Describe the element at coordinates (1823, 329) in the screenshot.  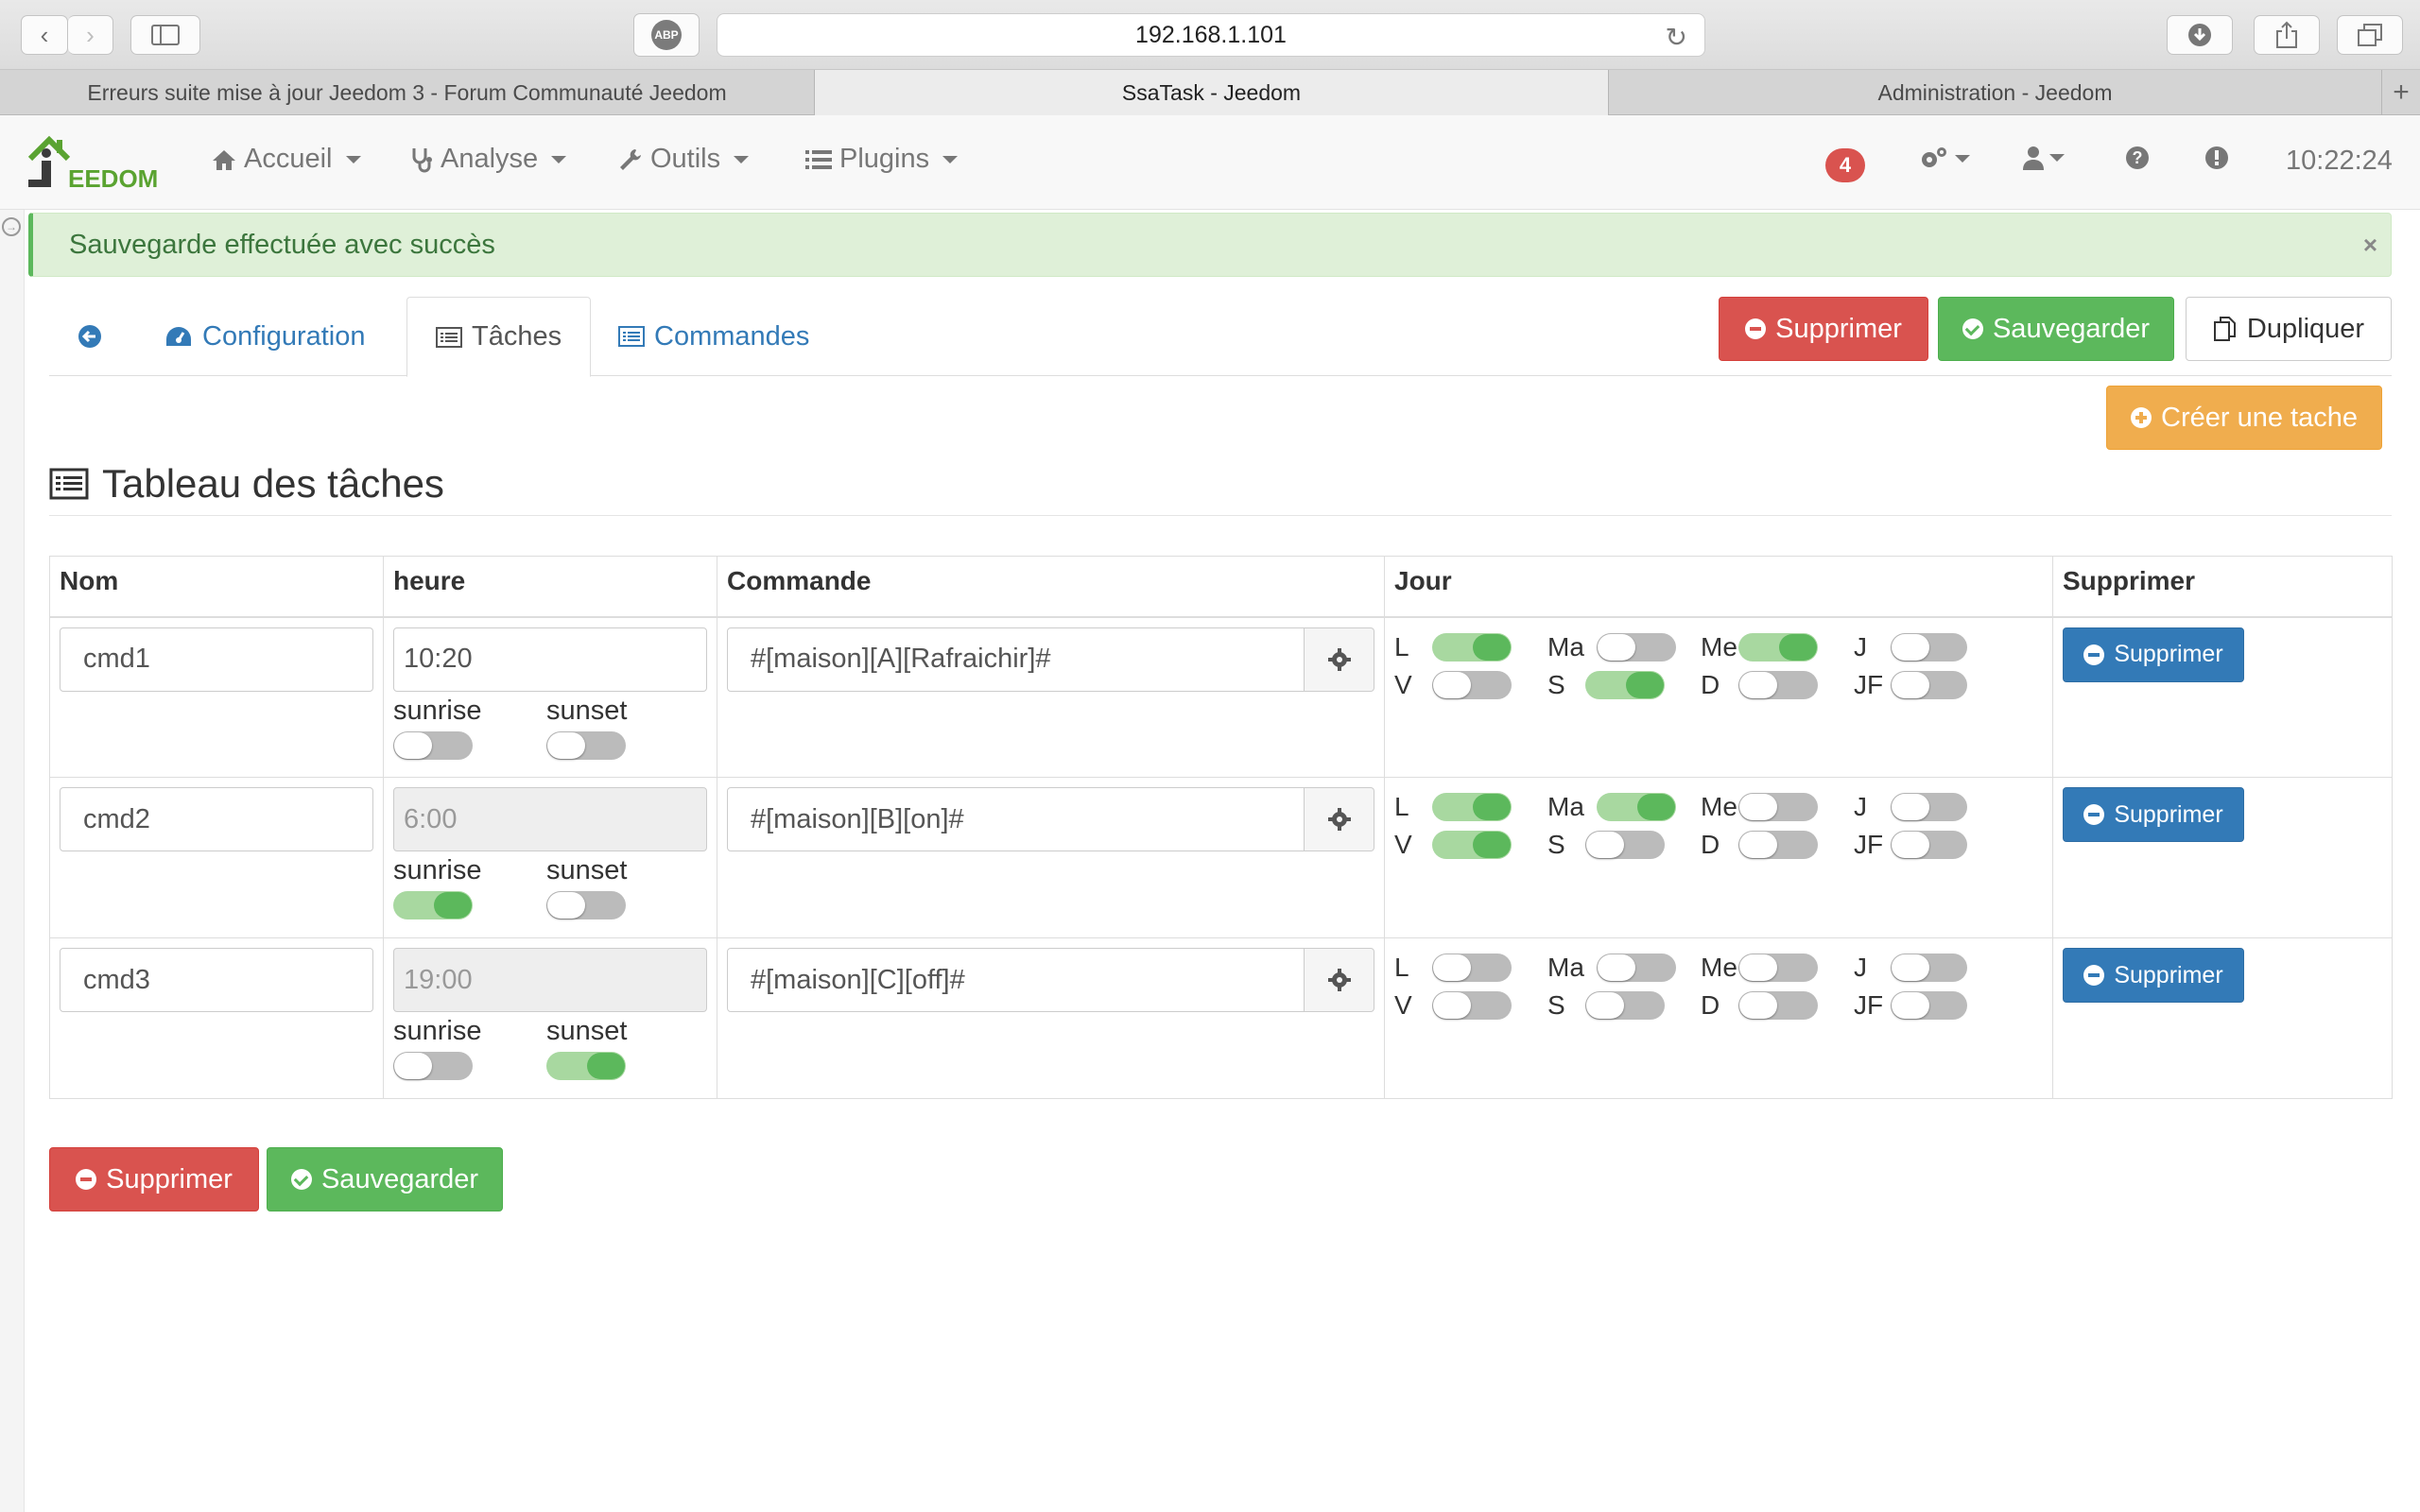
I see `supprimer-button: Supprimer` at that location.